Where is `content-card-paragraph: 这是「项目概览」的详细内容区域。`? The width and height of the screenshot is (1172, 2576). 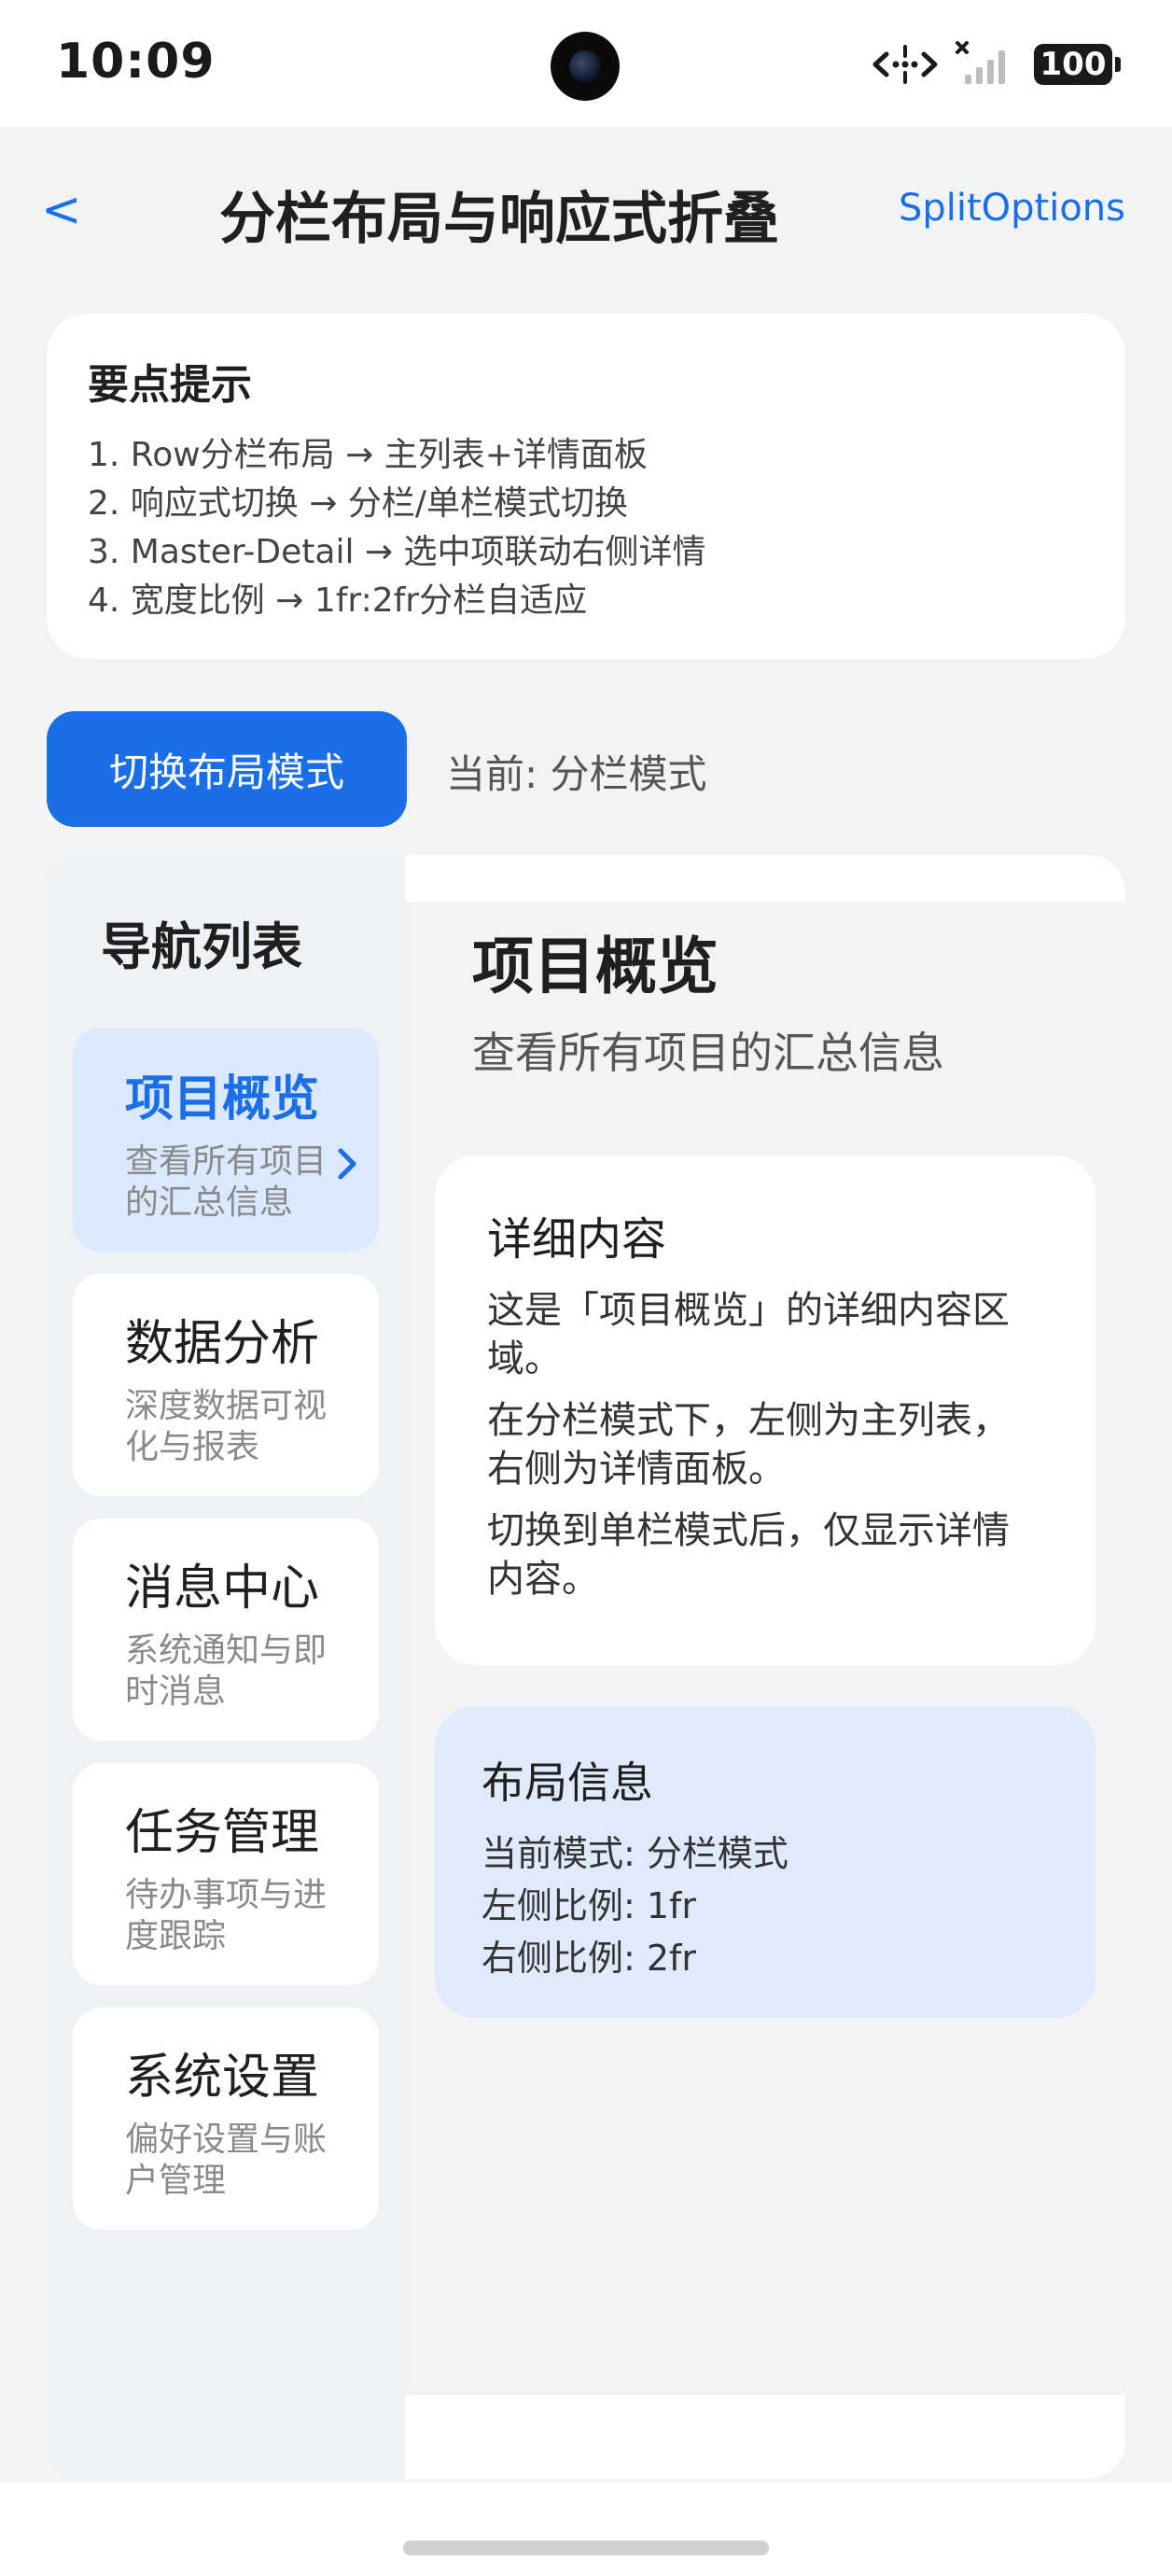 content-card-paragraph: 这是「项目概览」的详细内容区域。 is located at coordinates (748, 1334).